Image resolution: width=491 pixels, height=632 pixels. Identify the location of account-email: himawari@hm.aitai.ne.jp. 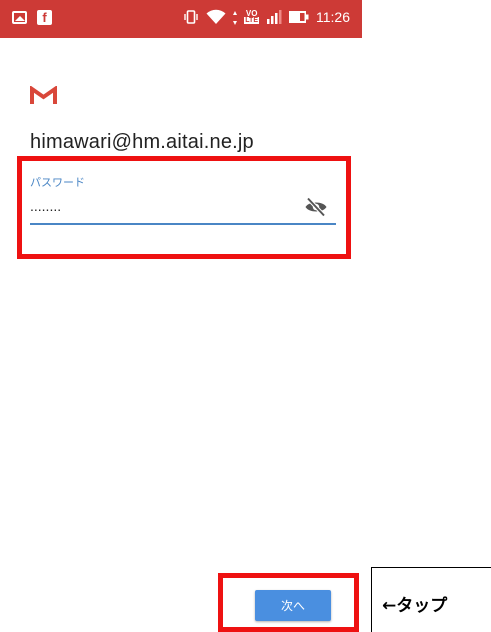
(142, 142).